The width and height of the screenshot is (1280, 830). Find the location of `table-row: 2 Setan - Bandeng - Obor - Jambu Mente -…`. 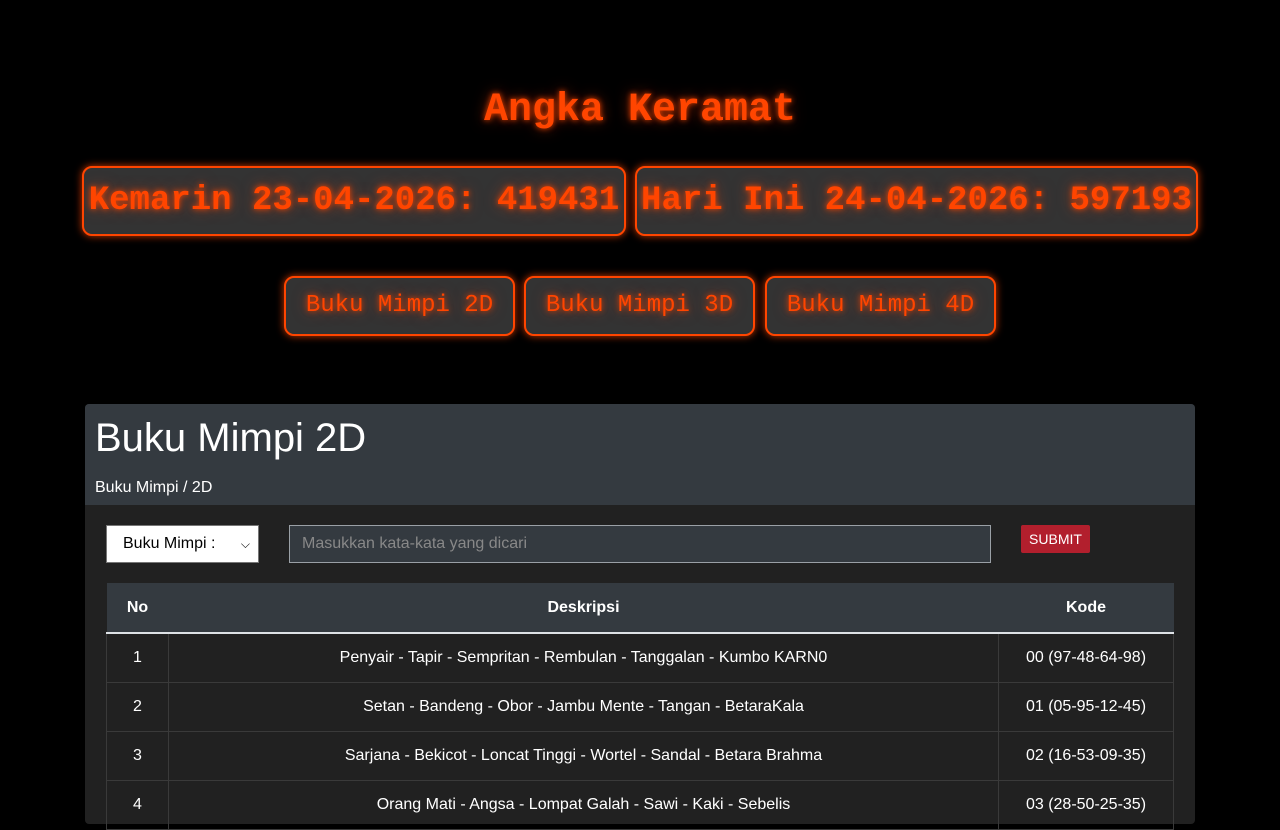

table-row: 2 Setan - Bandeng - Obor - Jambu Mente -… is located at coordinates (640, 706).